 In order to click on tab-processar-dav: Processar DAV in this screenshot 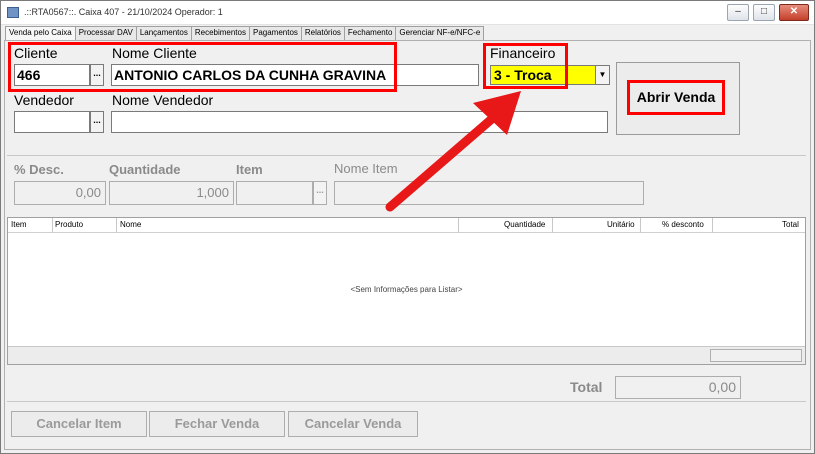, I will do `click(105, 33)`.